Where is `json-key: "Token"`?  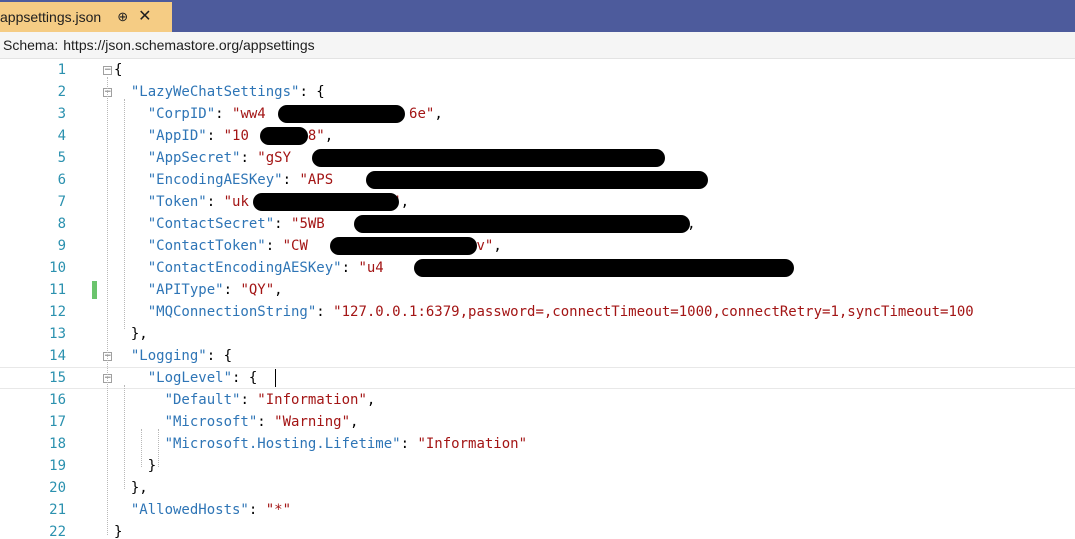 json-key: "Token" is located at coordinates (177, 202).